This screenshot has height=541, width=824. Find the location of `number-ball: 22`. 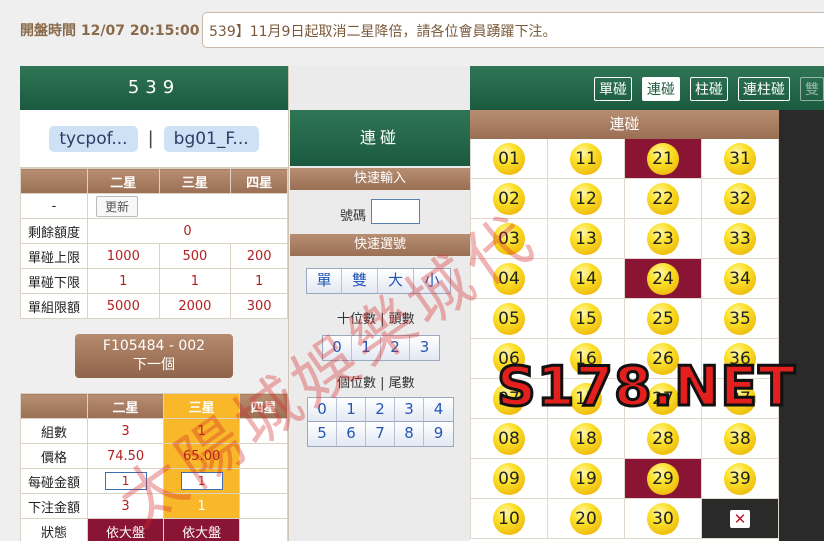

number-ball: 22 is located at coordinates (663, 198).